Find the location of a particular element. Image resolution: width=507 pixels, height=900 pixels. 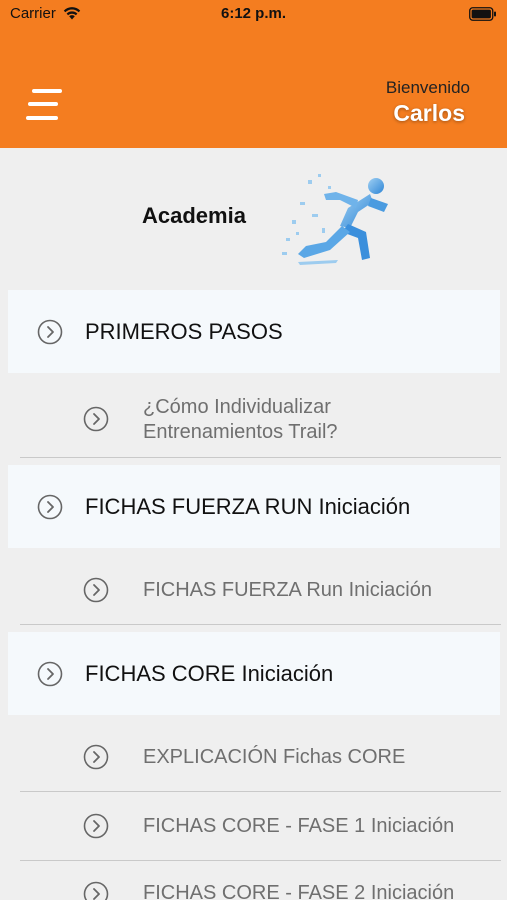

section-fichas-fuerza-run: FICHAS FUERZA RUN Iniciación is located at coordinates (254, 506).